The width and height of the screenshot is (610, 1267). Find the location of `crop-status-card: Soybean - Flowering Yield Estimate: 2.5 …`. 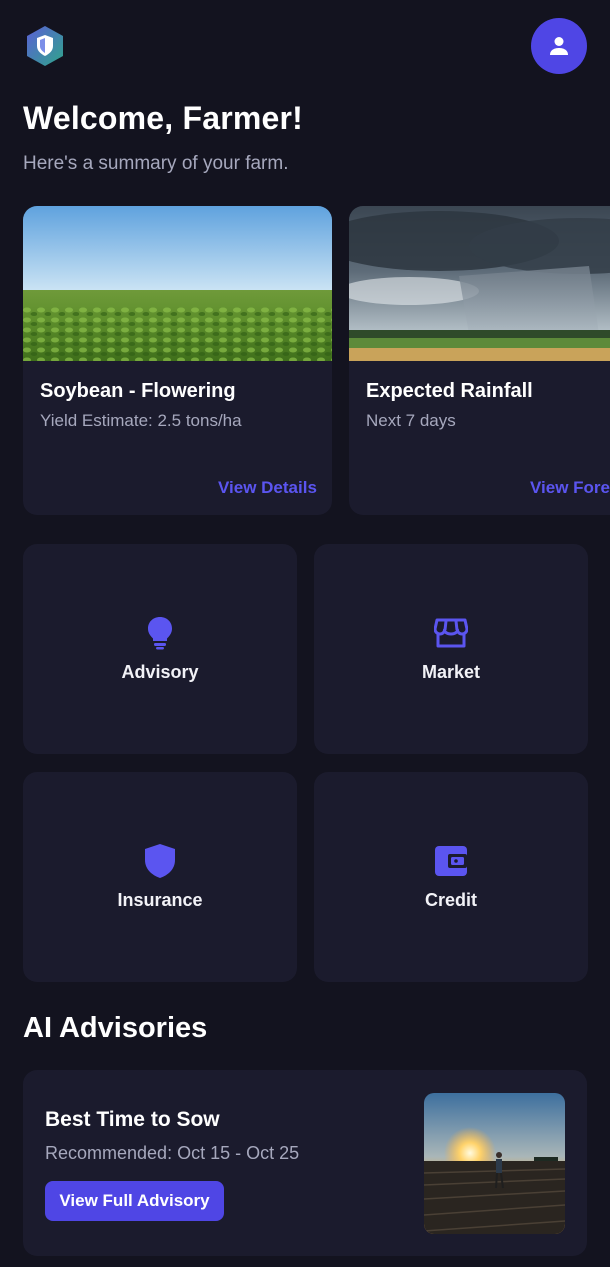

crop-status-card: Soybean - Flowering Yield Estimate: 2.5 … is located at coordinates (177, 360).